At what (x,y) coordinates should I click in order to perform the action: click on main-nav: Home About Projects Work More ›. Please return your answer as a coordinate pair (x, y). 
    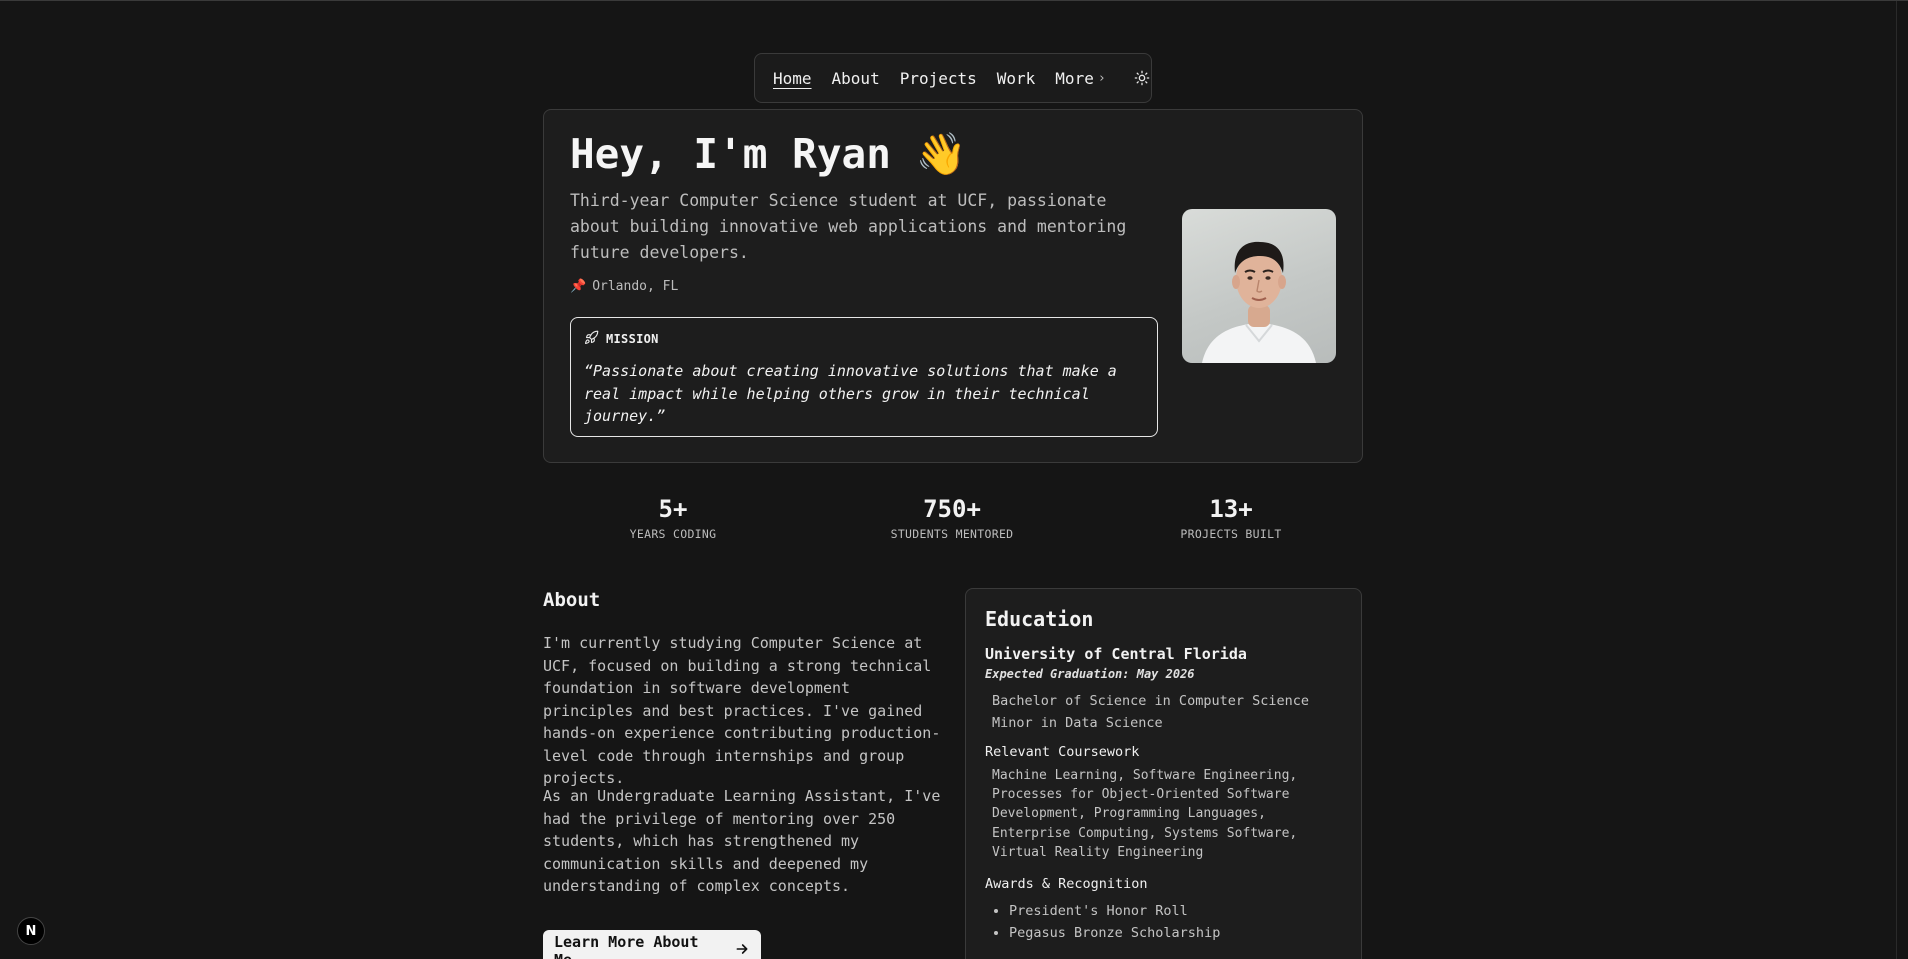
    Looking at the image, I should click on (953, 78).